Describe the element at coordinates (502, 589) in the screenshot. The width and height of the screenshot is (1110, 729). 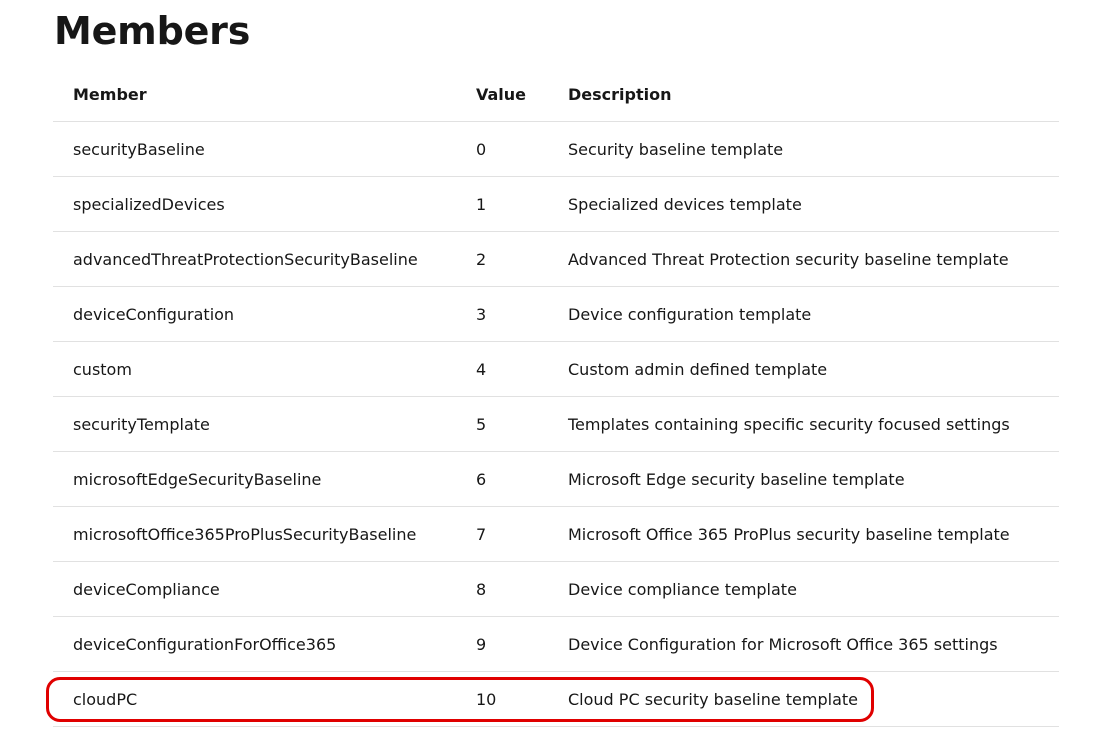
I see `row-value: 8` at that location.